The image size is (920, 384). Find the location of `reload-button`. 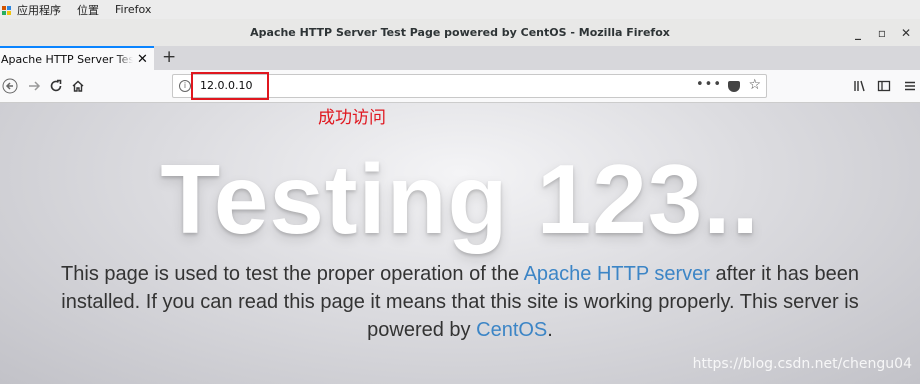

reload-button is located at coordinates (56, 86).